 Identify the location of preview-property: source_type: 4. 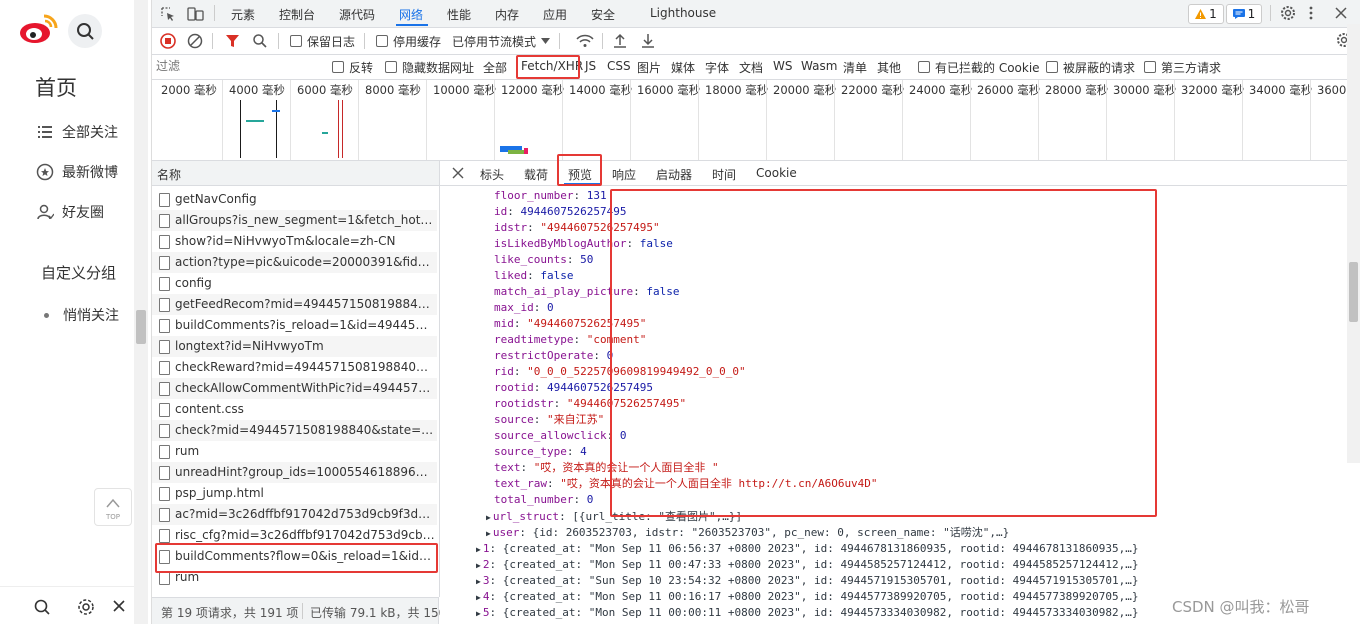
(540, 452).